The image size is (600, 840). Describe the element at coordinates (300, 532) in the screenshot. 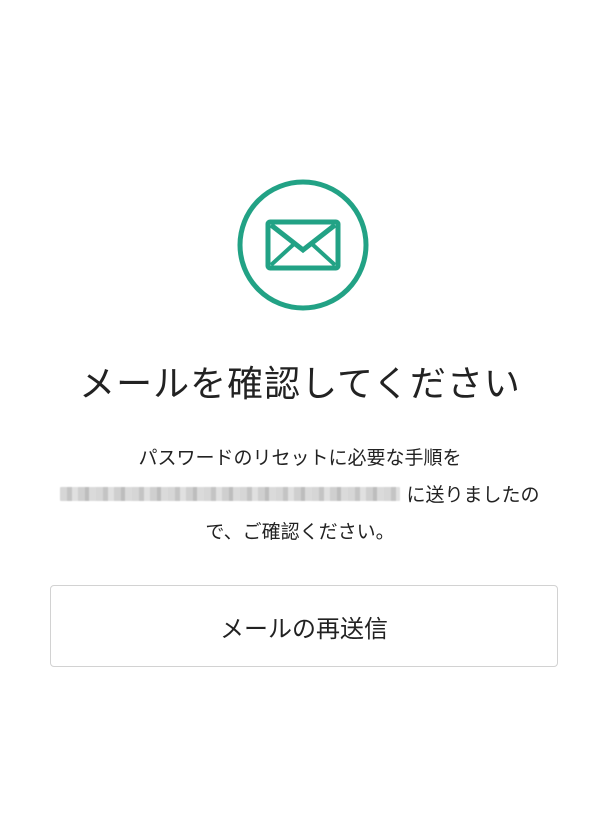

I see `message-line-3: で、ご確認ください。` at that location.